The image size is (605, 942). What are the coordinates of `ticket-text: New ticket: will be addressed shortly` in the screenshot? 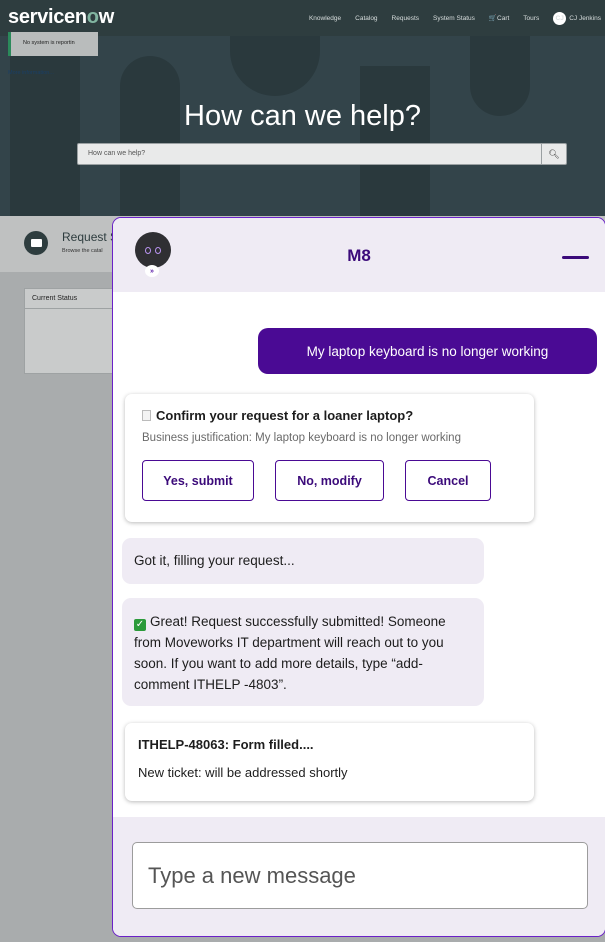 It's located at (243, 772).